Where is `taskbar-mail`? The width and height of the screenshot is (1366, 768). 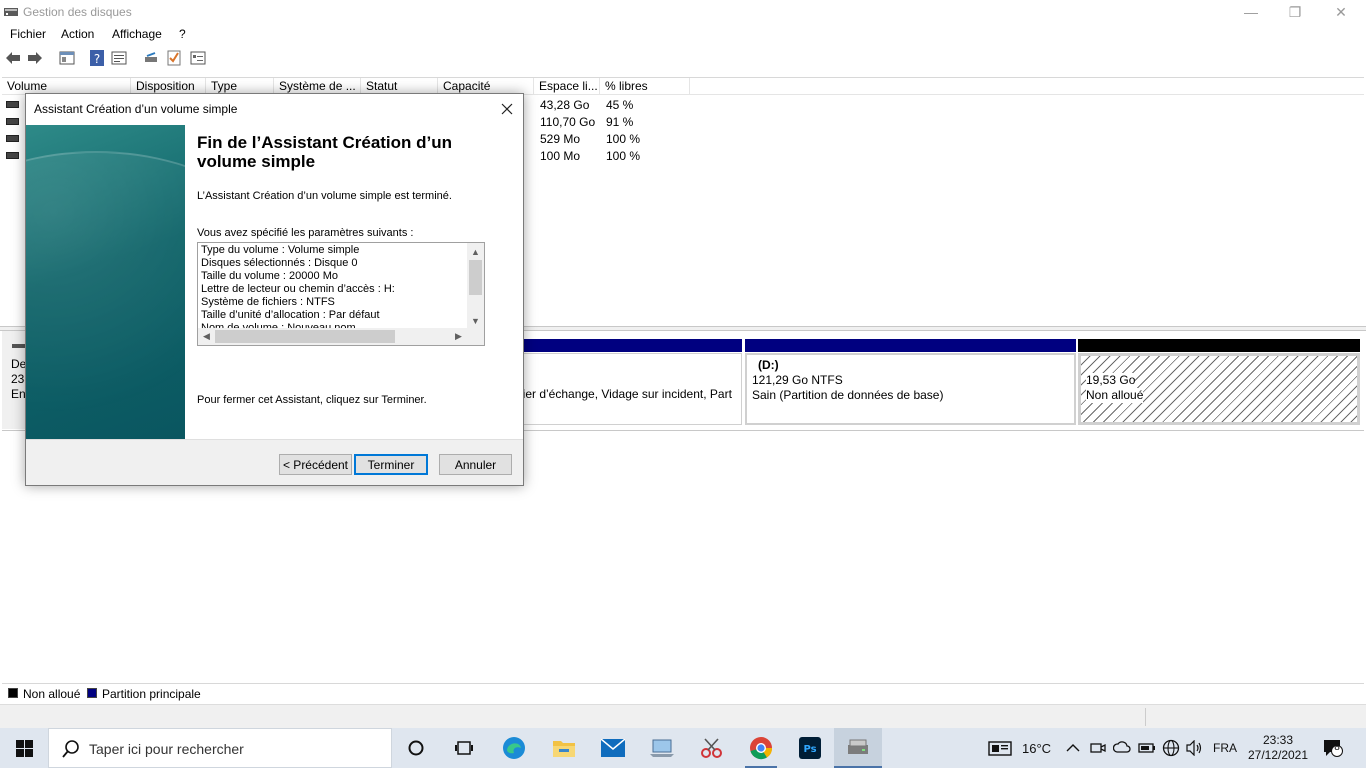 taskbar-mail is located at coordinates (613, 748).